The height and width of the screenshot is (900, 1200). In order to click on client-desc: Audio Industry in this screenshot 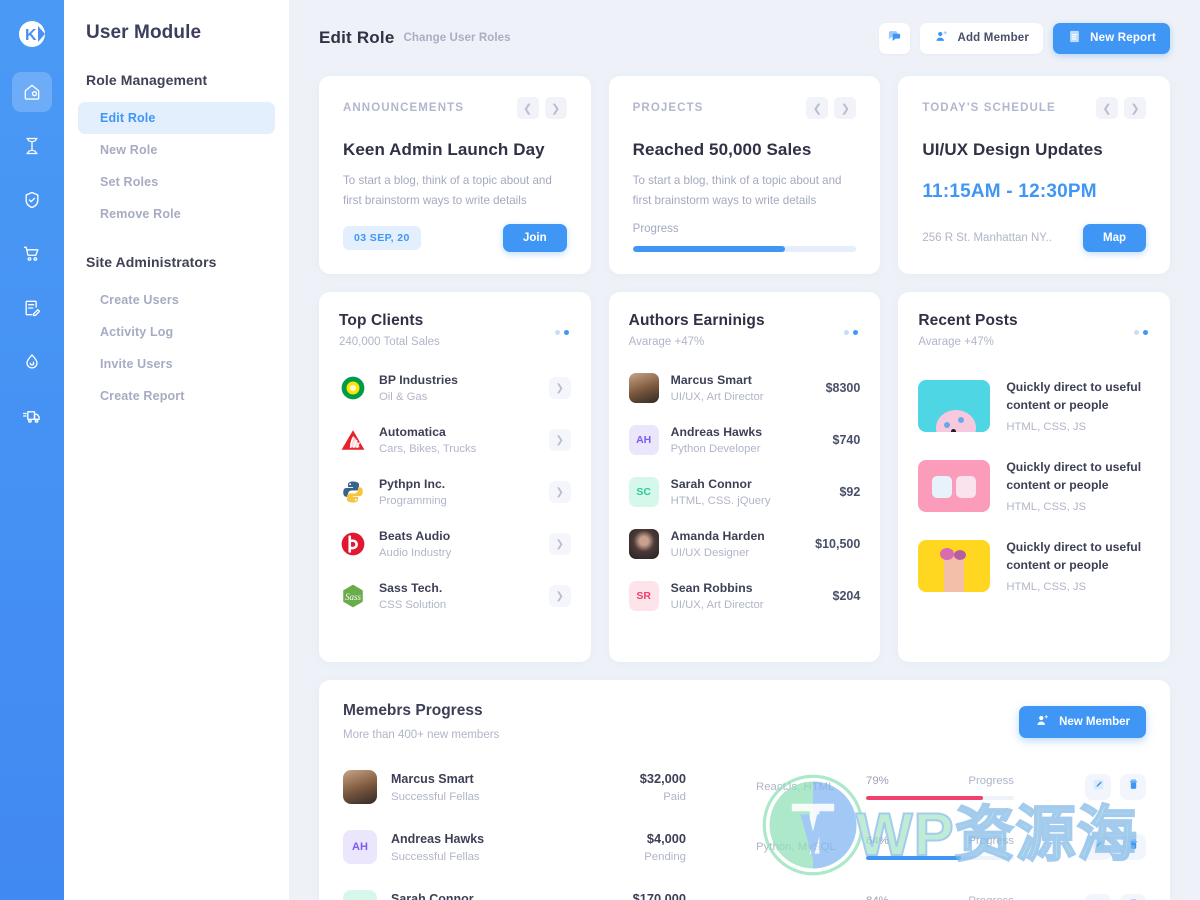, I will do `click(415, 553)`.